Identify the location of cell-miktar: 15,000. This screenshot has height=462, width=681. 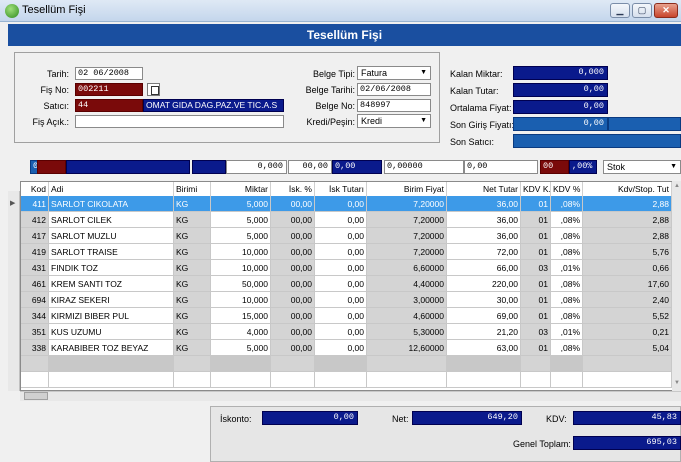
(241, 316).